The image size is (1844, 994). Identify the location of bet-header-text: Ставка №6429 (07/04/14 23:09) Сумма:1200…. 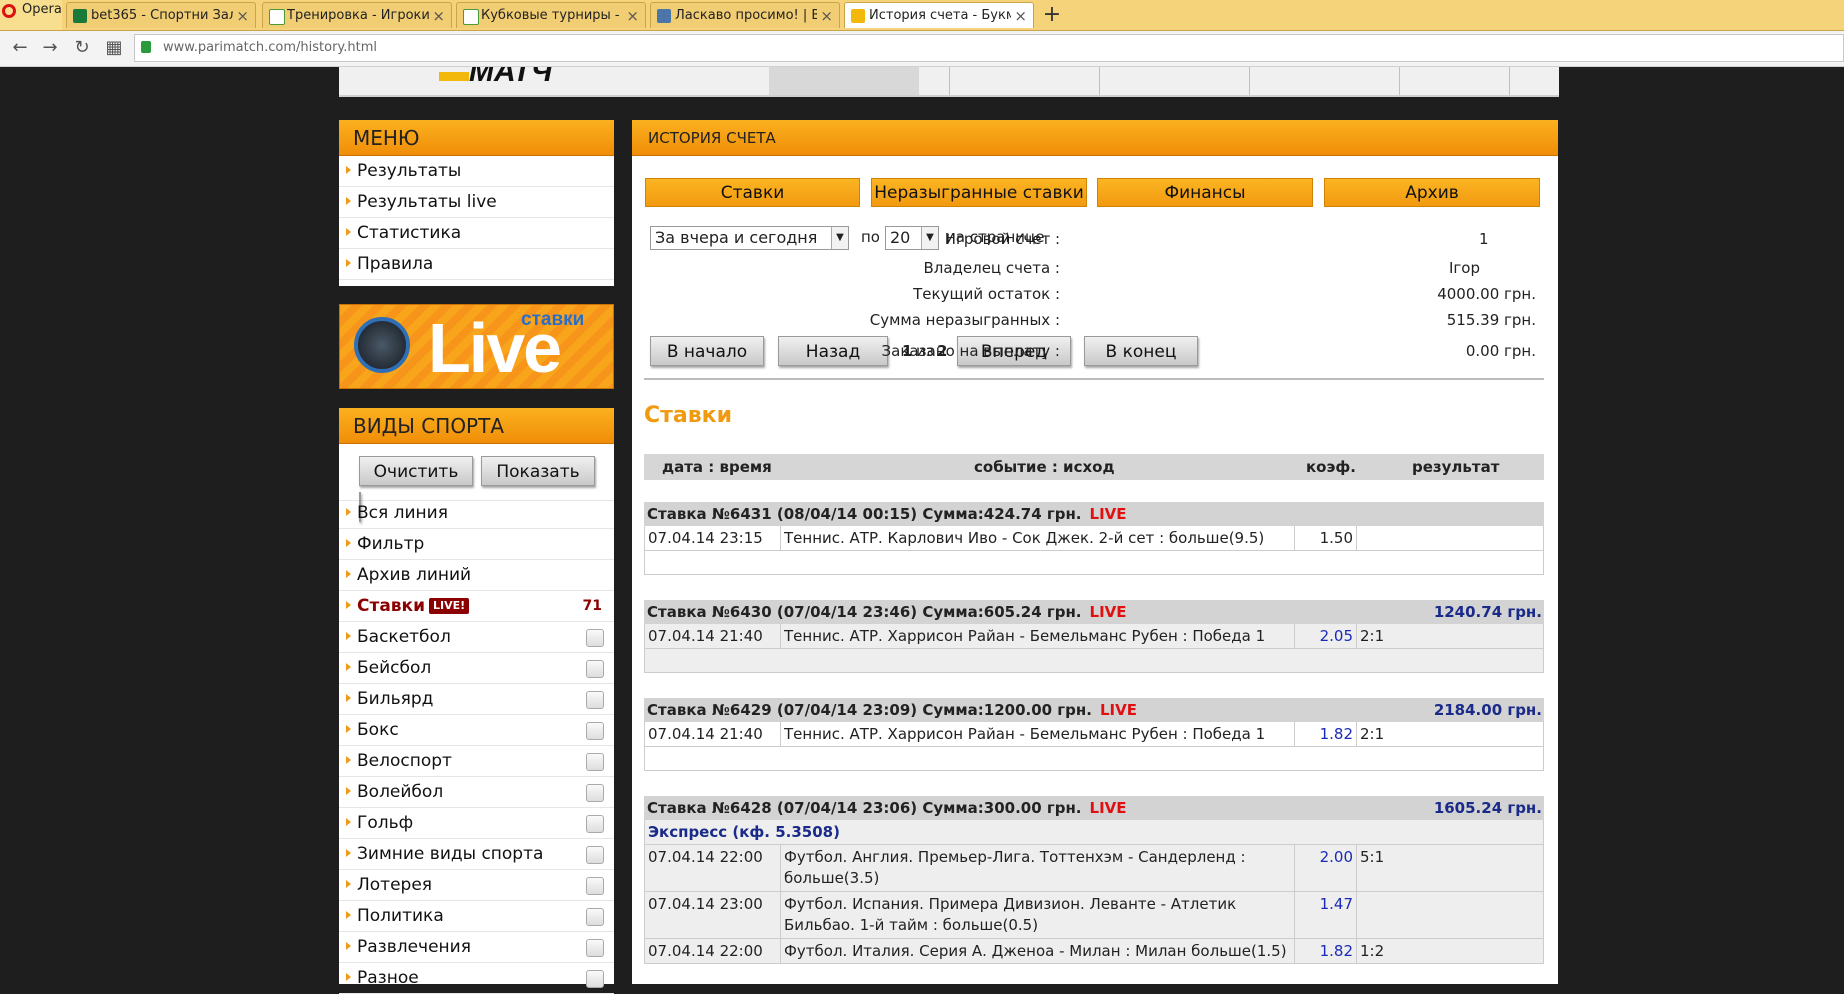
(869, 710).